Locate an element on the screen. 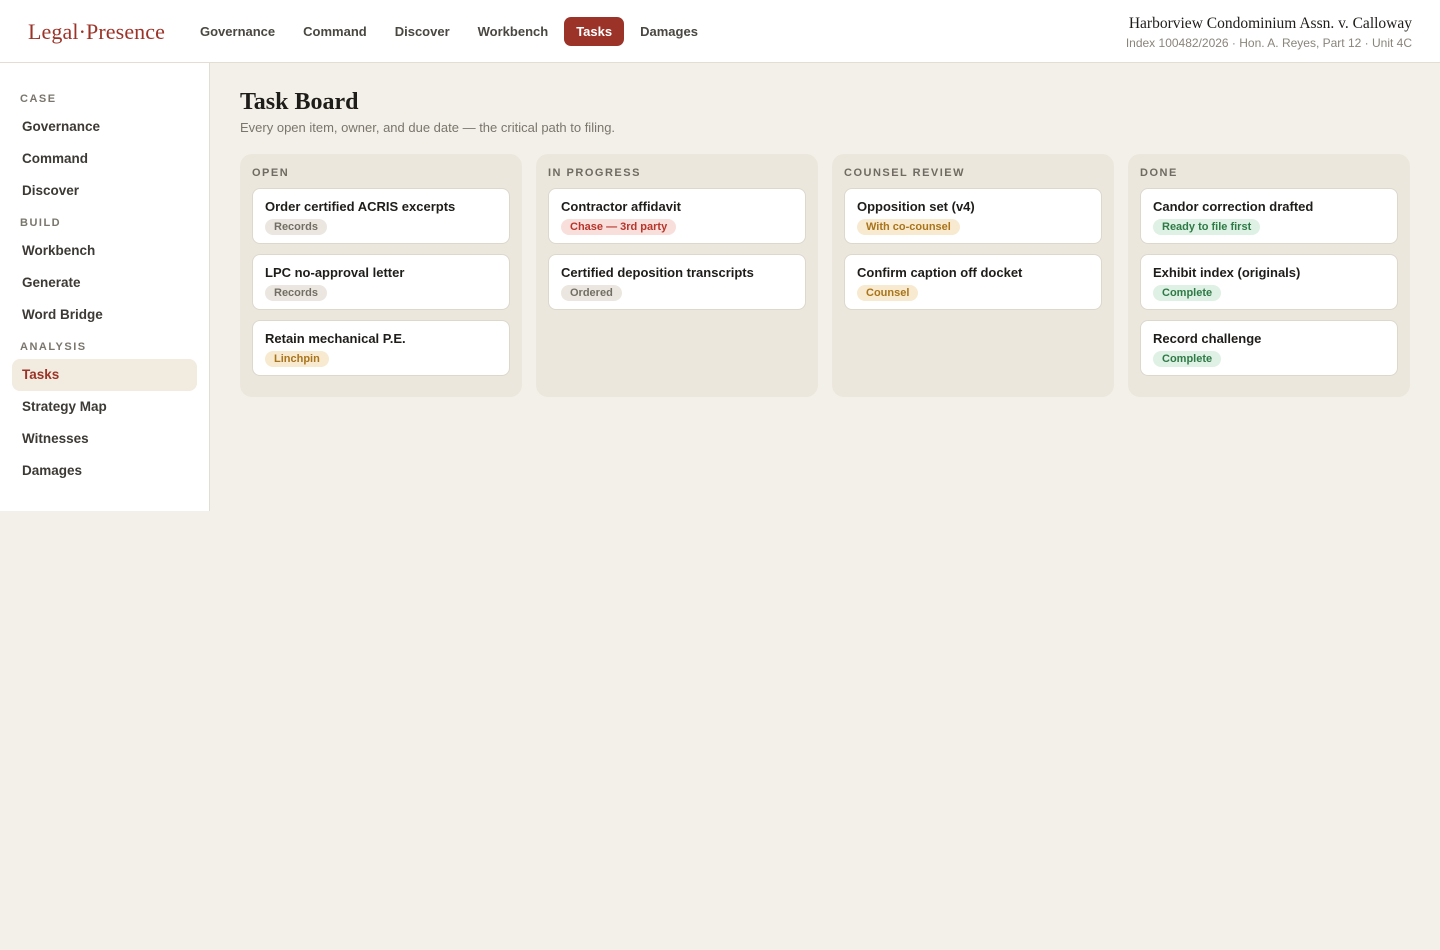 This screenshot has width=1440, height=950. sidebar-item-workbench: Workbench is located at coordinates (104, 251).